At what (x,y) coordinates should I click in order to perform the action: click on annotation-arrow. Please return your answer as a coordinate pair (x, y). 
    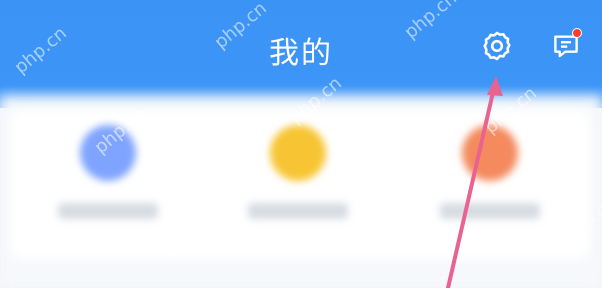
    Looking at the image, I should click on (474, 182).